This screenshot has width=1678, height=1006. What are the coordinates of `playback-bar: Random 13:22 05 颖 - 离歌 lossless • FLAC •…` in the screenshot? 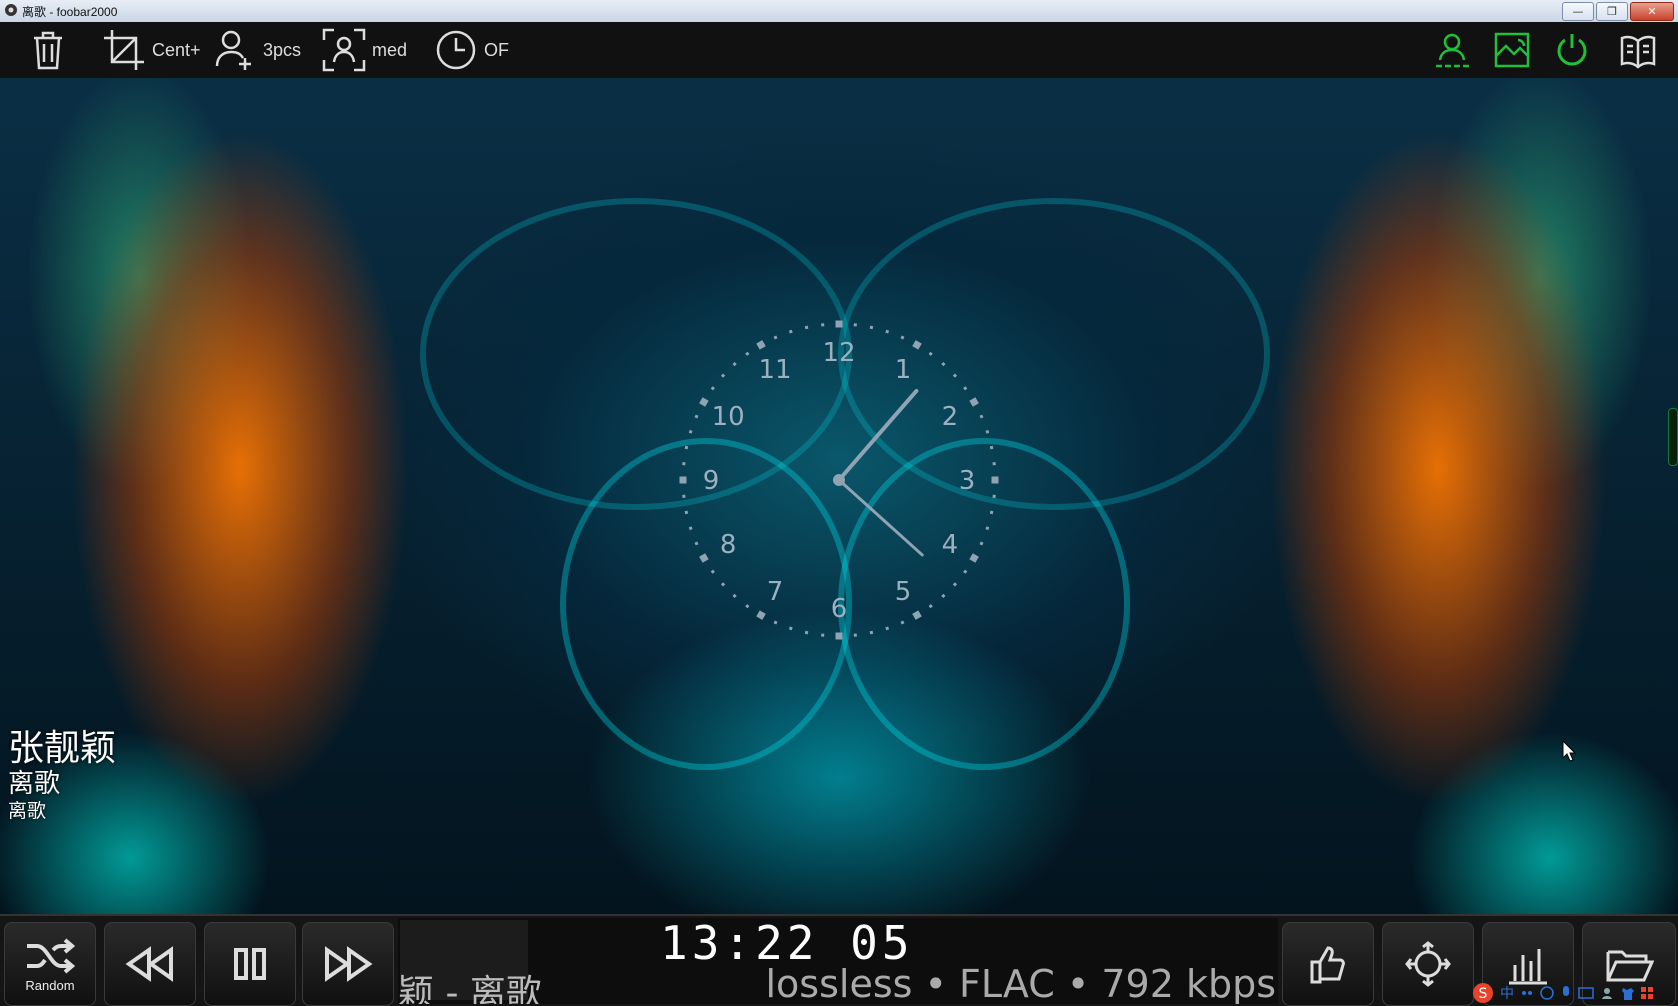 It's located at (839, 960).